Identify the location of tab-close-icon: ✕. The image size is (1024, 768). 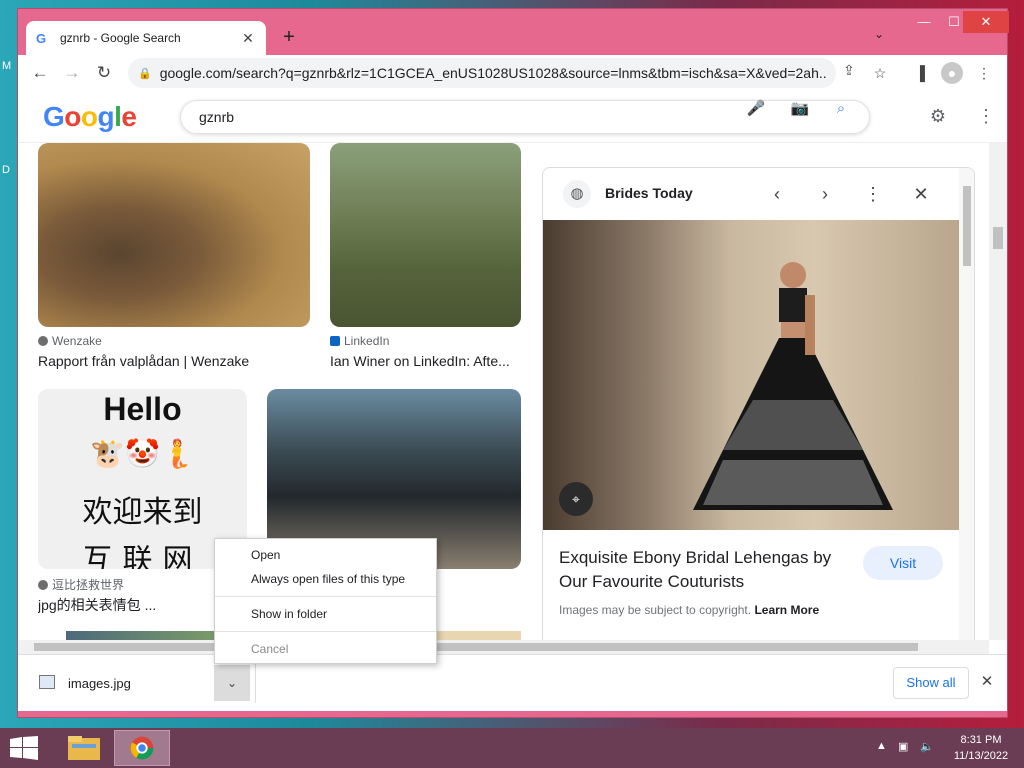
(248, 38).